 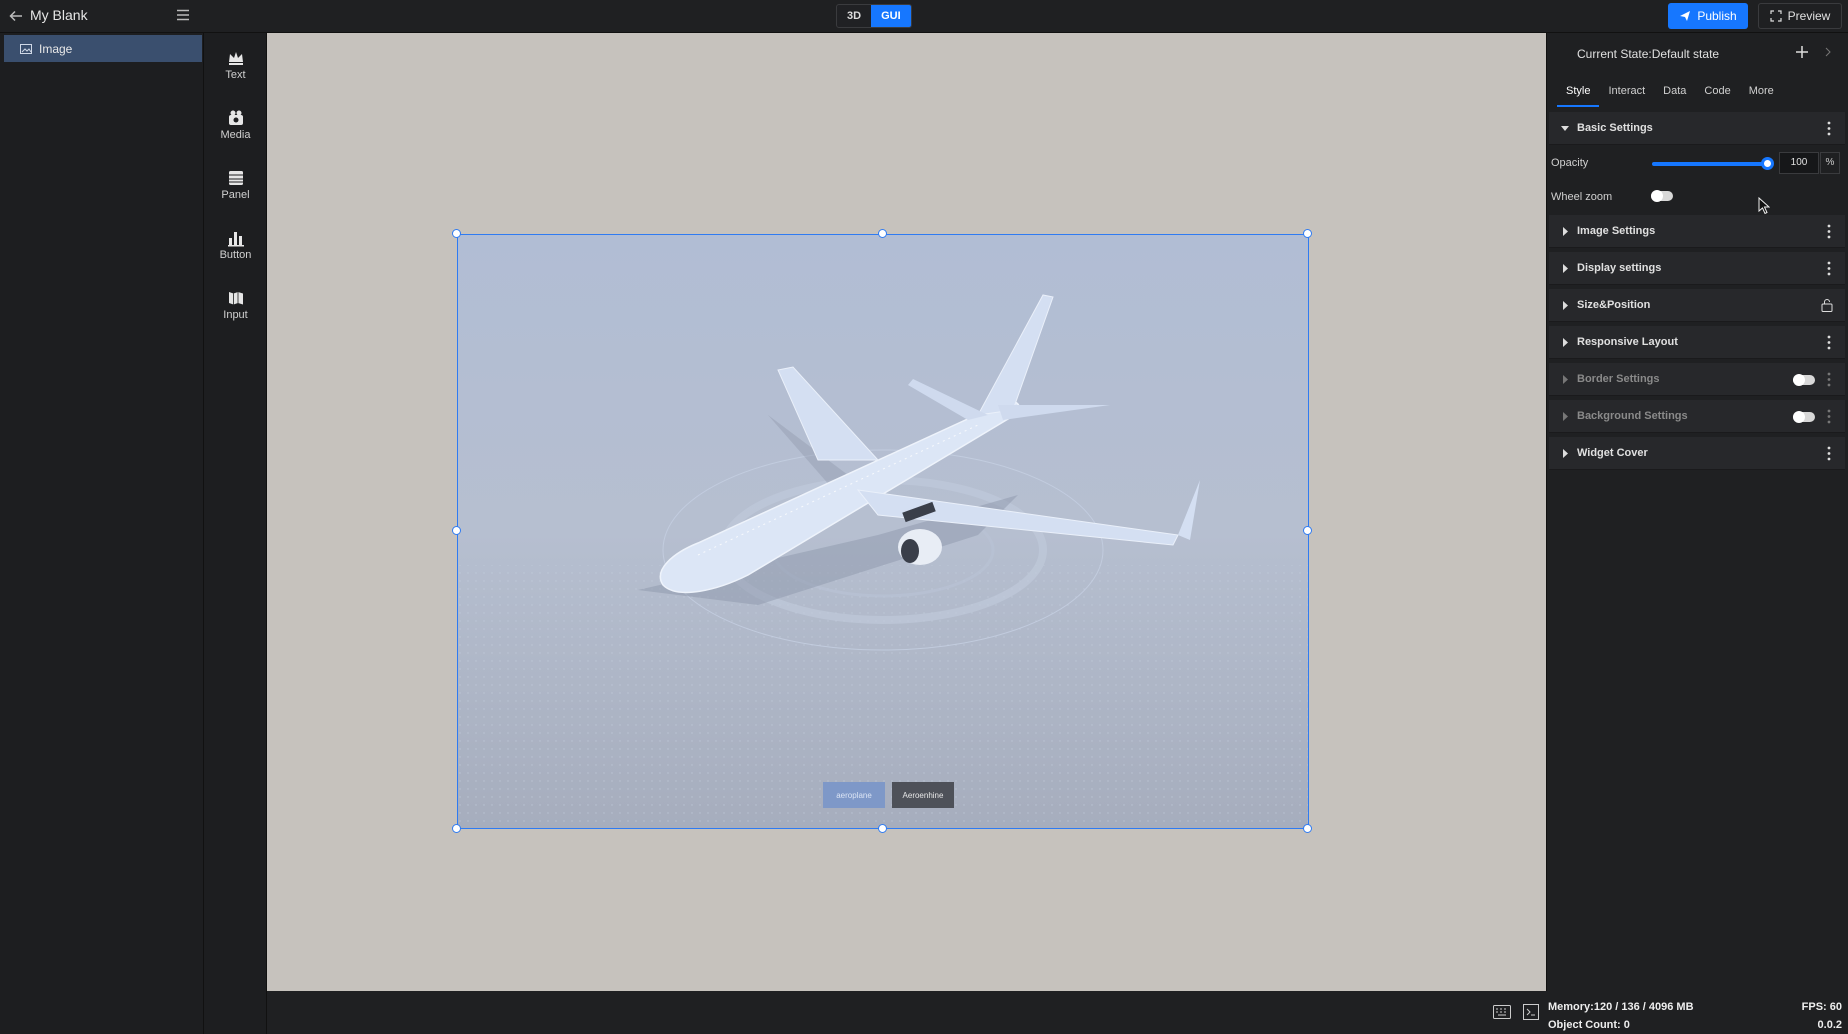 What do you see at coordinates (235, 533) in the screenshot?
I see `widget-toolbar: Text Media Panel Button Input` at bounding box center [235, 533].